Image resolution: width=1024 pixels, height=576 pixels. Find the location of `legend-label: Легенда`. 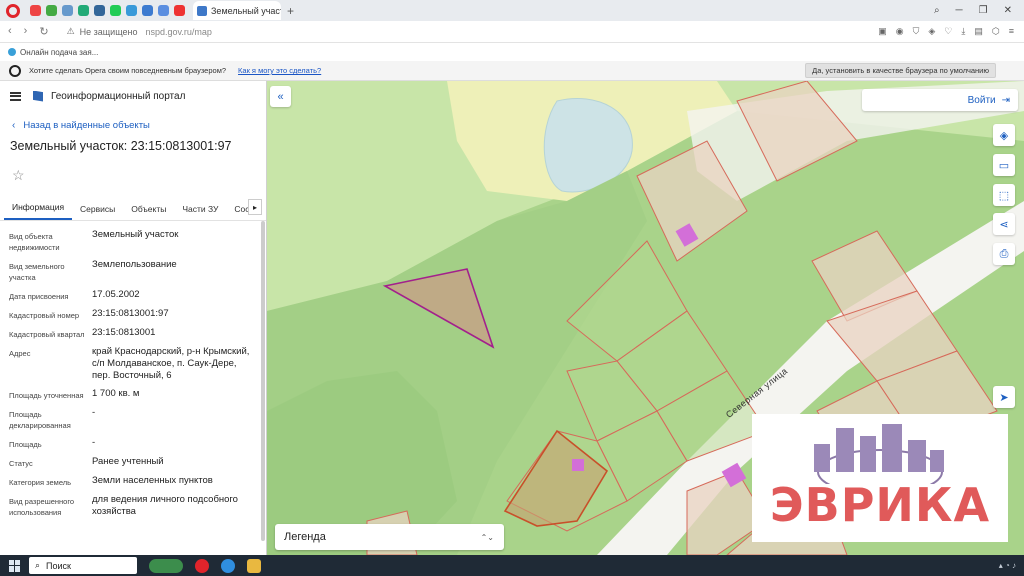

legend-label: Легенда is located at coordinates (305, 537).